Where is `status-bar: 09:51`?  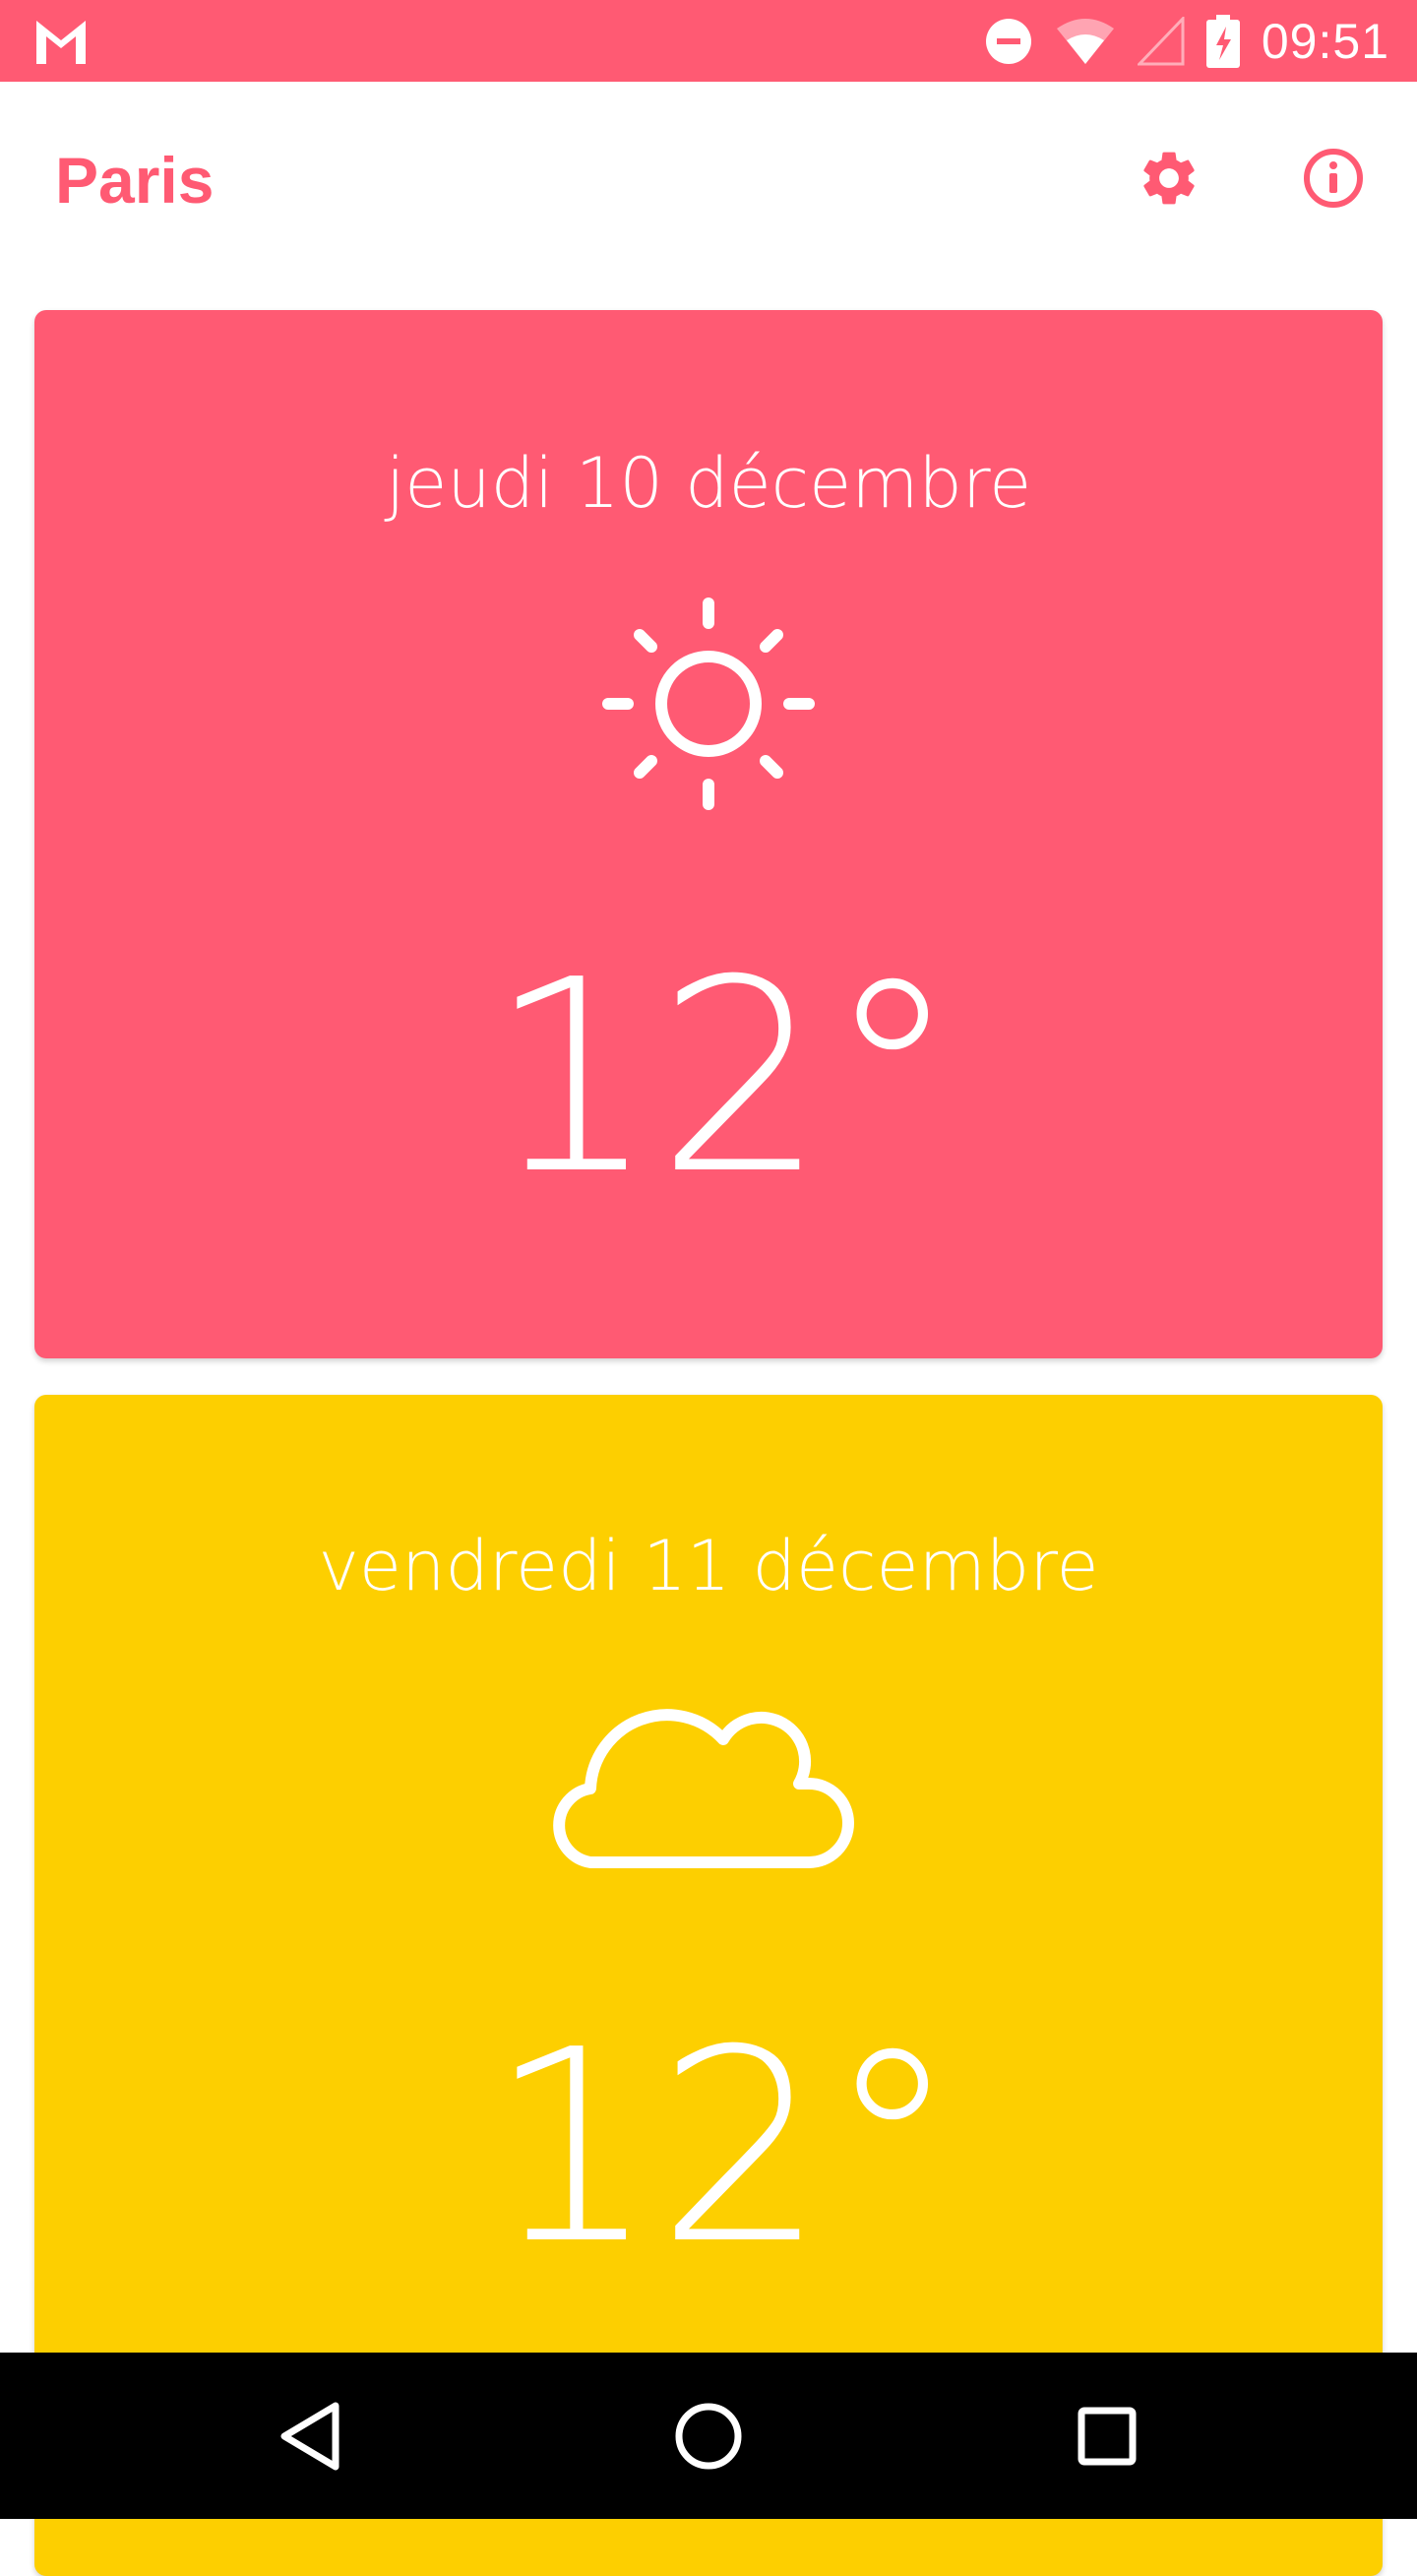 status-bar: 09:51 is located at coordinates (708, 41).